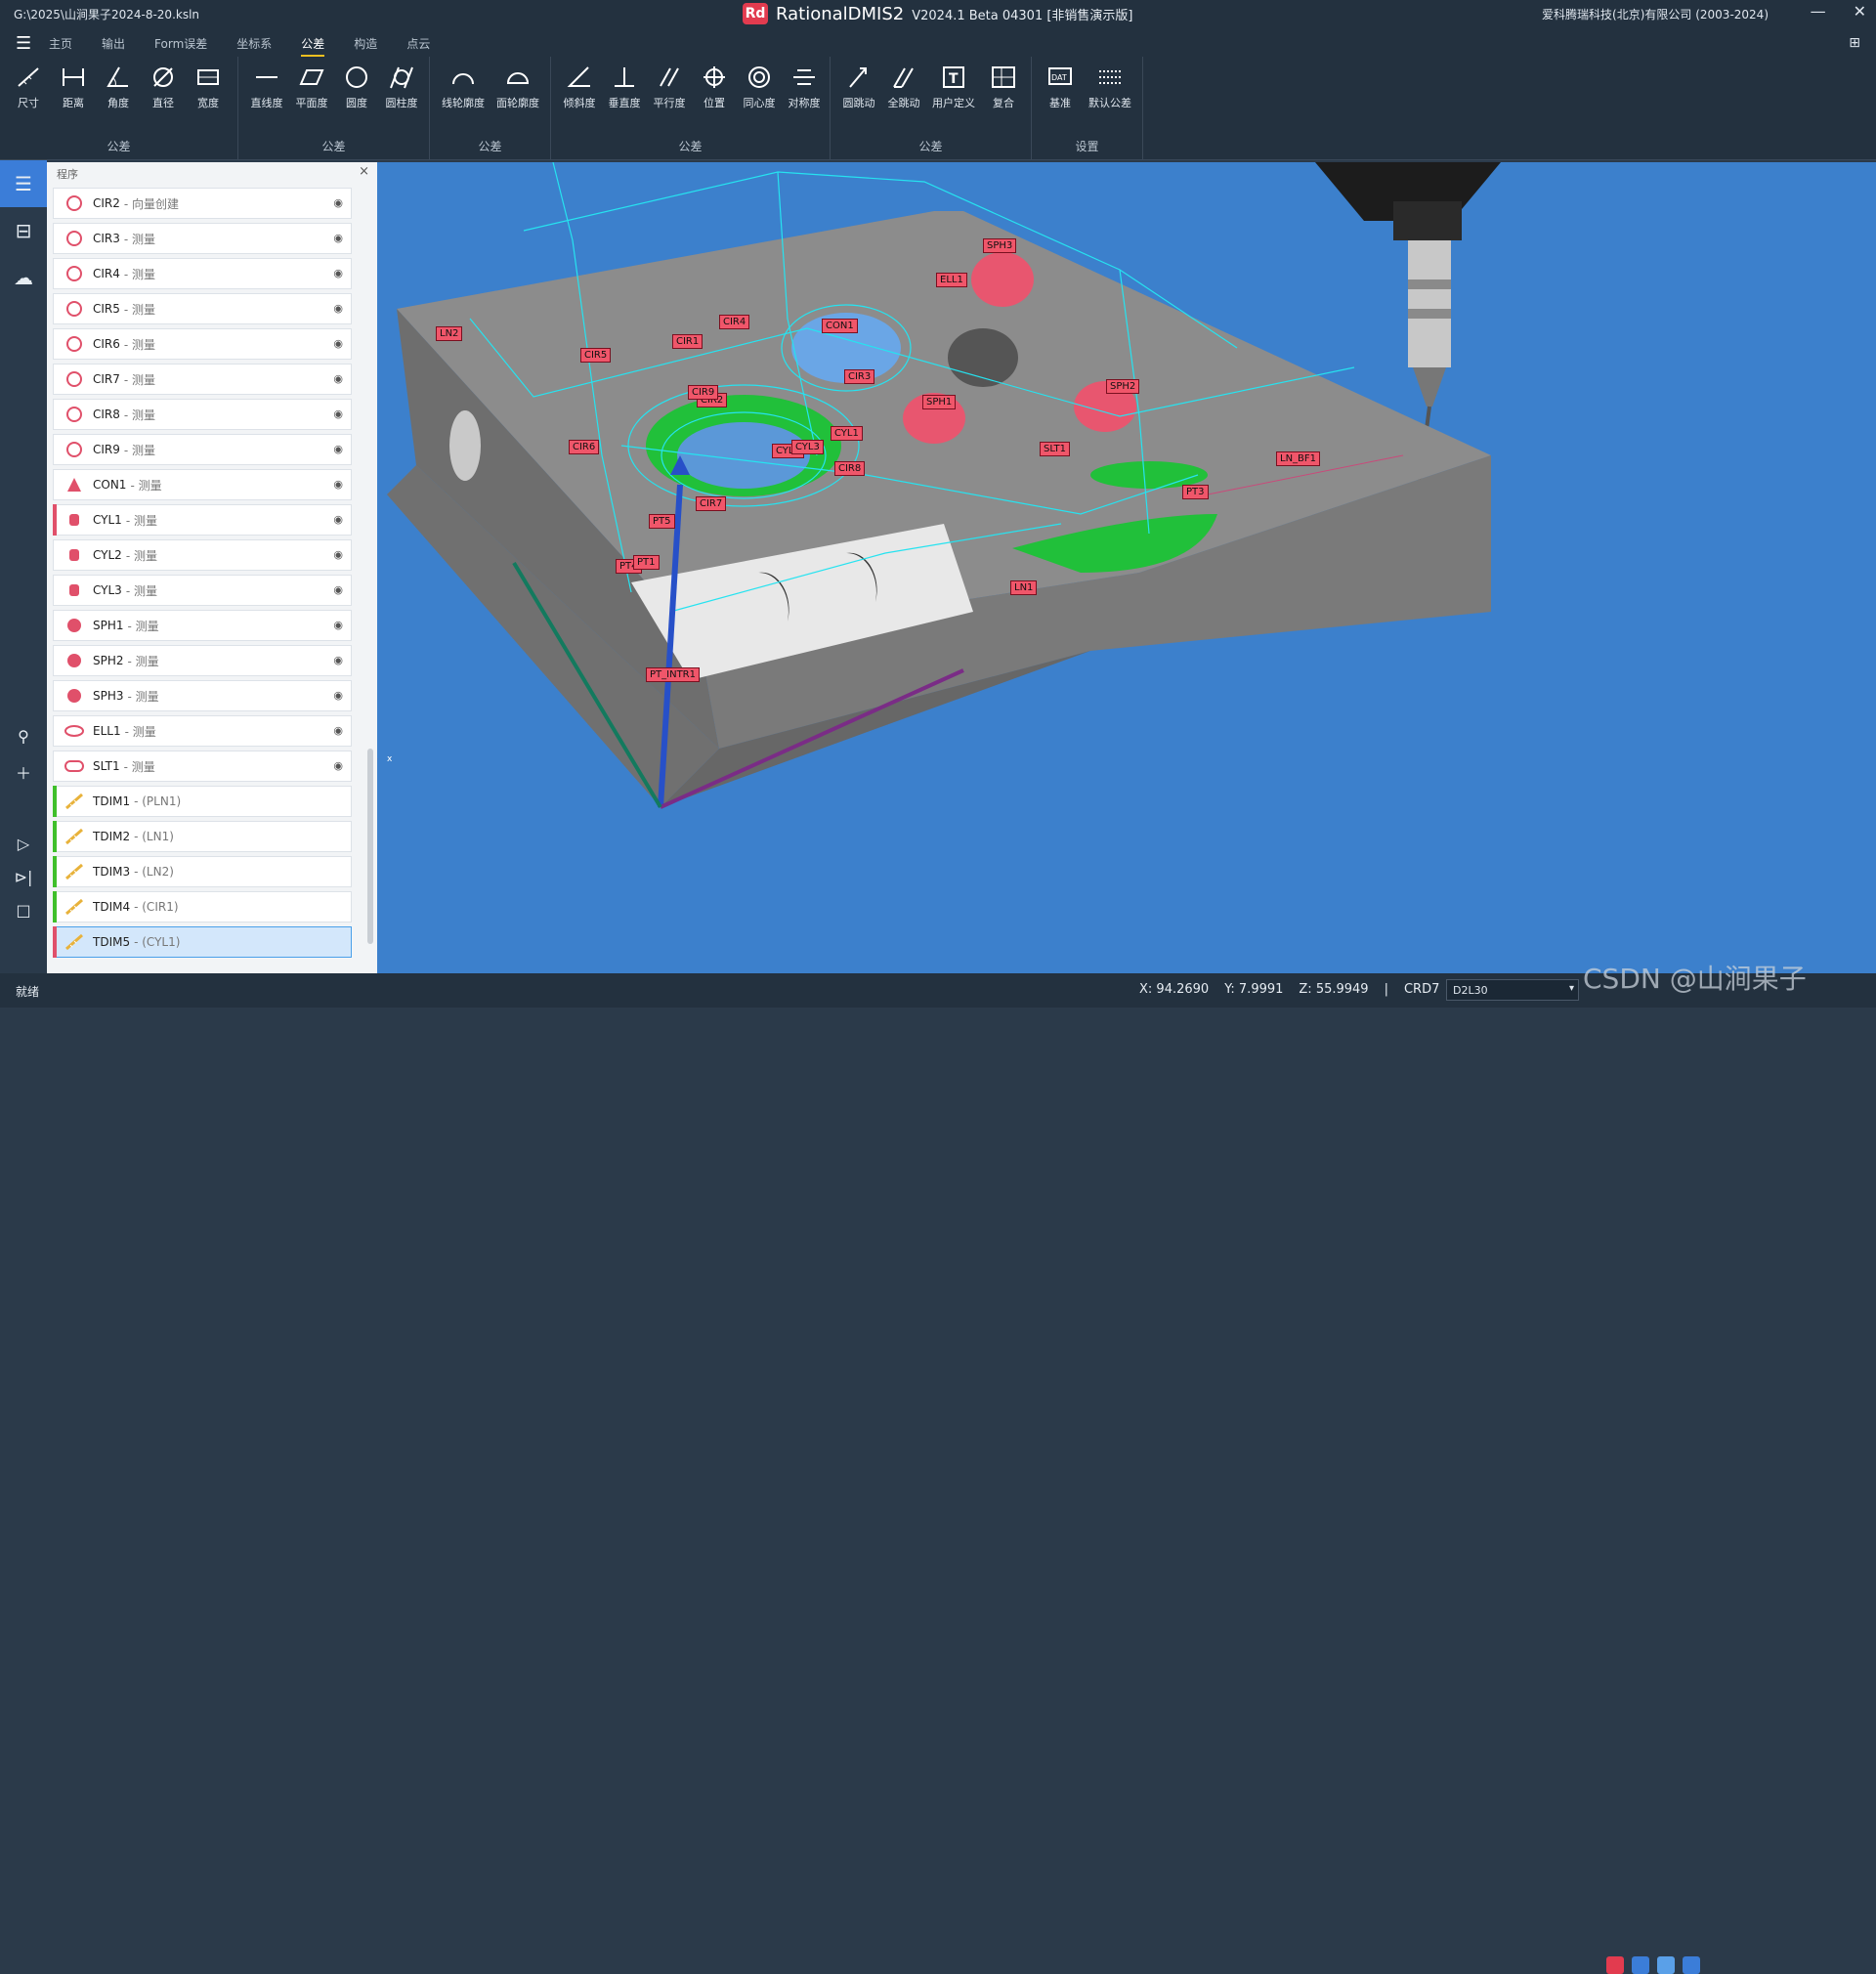 The height and width of the screenshot is (1974, 1876). What do you see at coordinates (202, 415) in the screenshot?
I see `program-item: CIR8 - 测量 ◉` at bounding box center [202, 415].